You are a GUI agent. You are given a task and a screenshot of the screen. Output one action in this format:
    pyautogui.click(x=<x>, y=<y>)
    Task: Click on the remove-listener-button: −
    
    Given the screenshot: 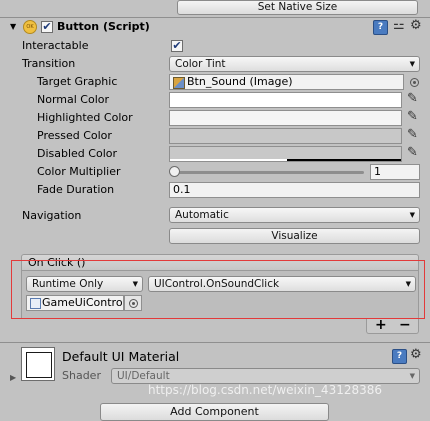 What is the action you would take?
    pyautogui.click(x=405, y=325)
    